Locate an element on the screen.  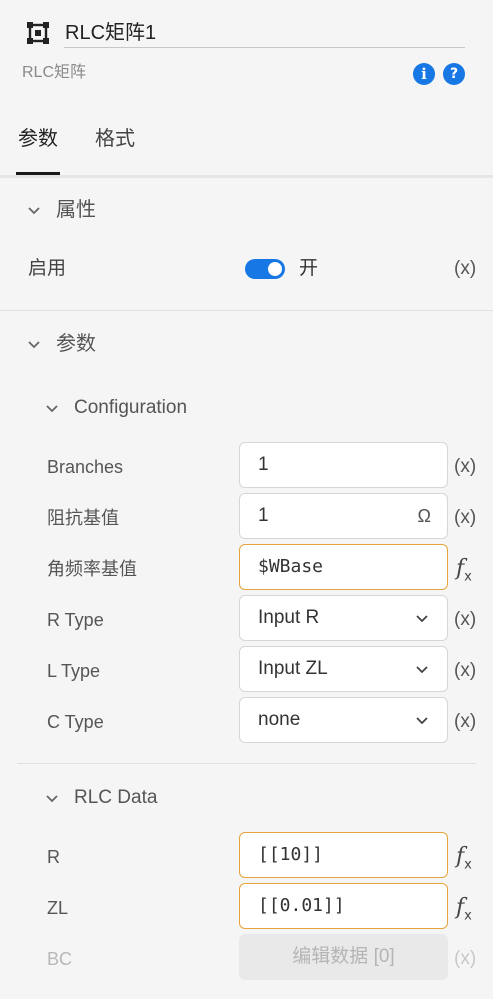
r-type-select: Input R is located at coordinates (343, 618).